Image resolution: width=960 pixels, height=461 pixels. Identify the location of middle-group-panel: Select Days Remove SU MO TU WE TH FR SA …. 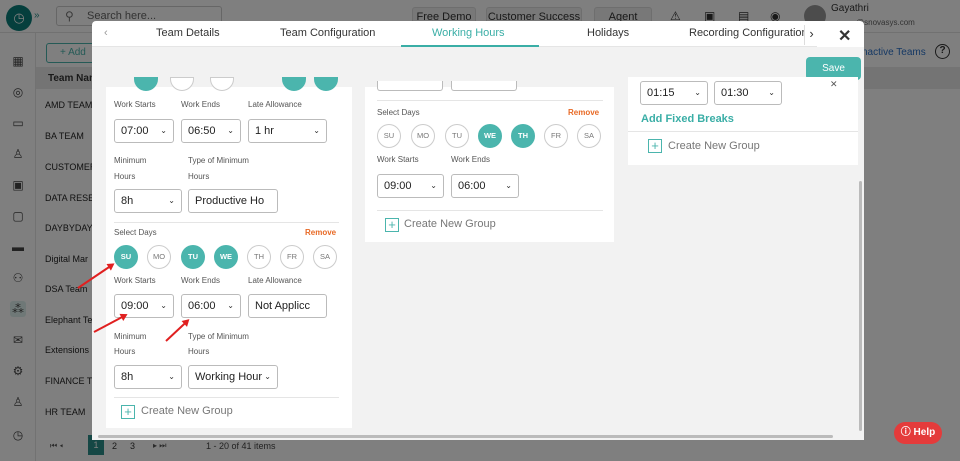
(489, 161).